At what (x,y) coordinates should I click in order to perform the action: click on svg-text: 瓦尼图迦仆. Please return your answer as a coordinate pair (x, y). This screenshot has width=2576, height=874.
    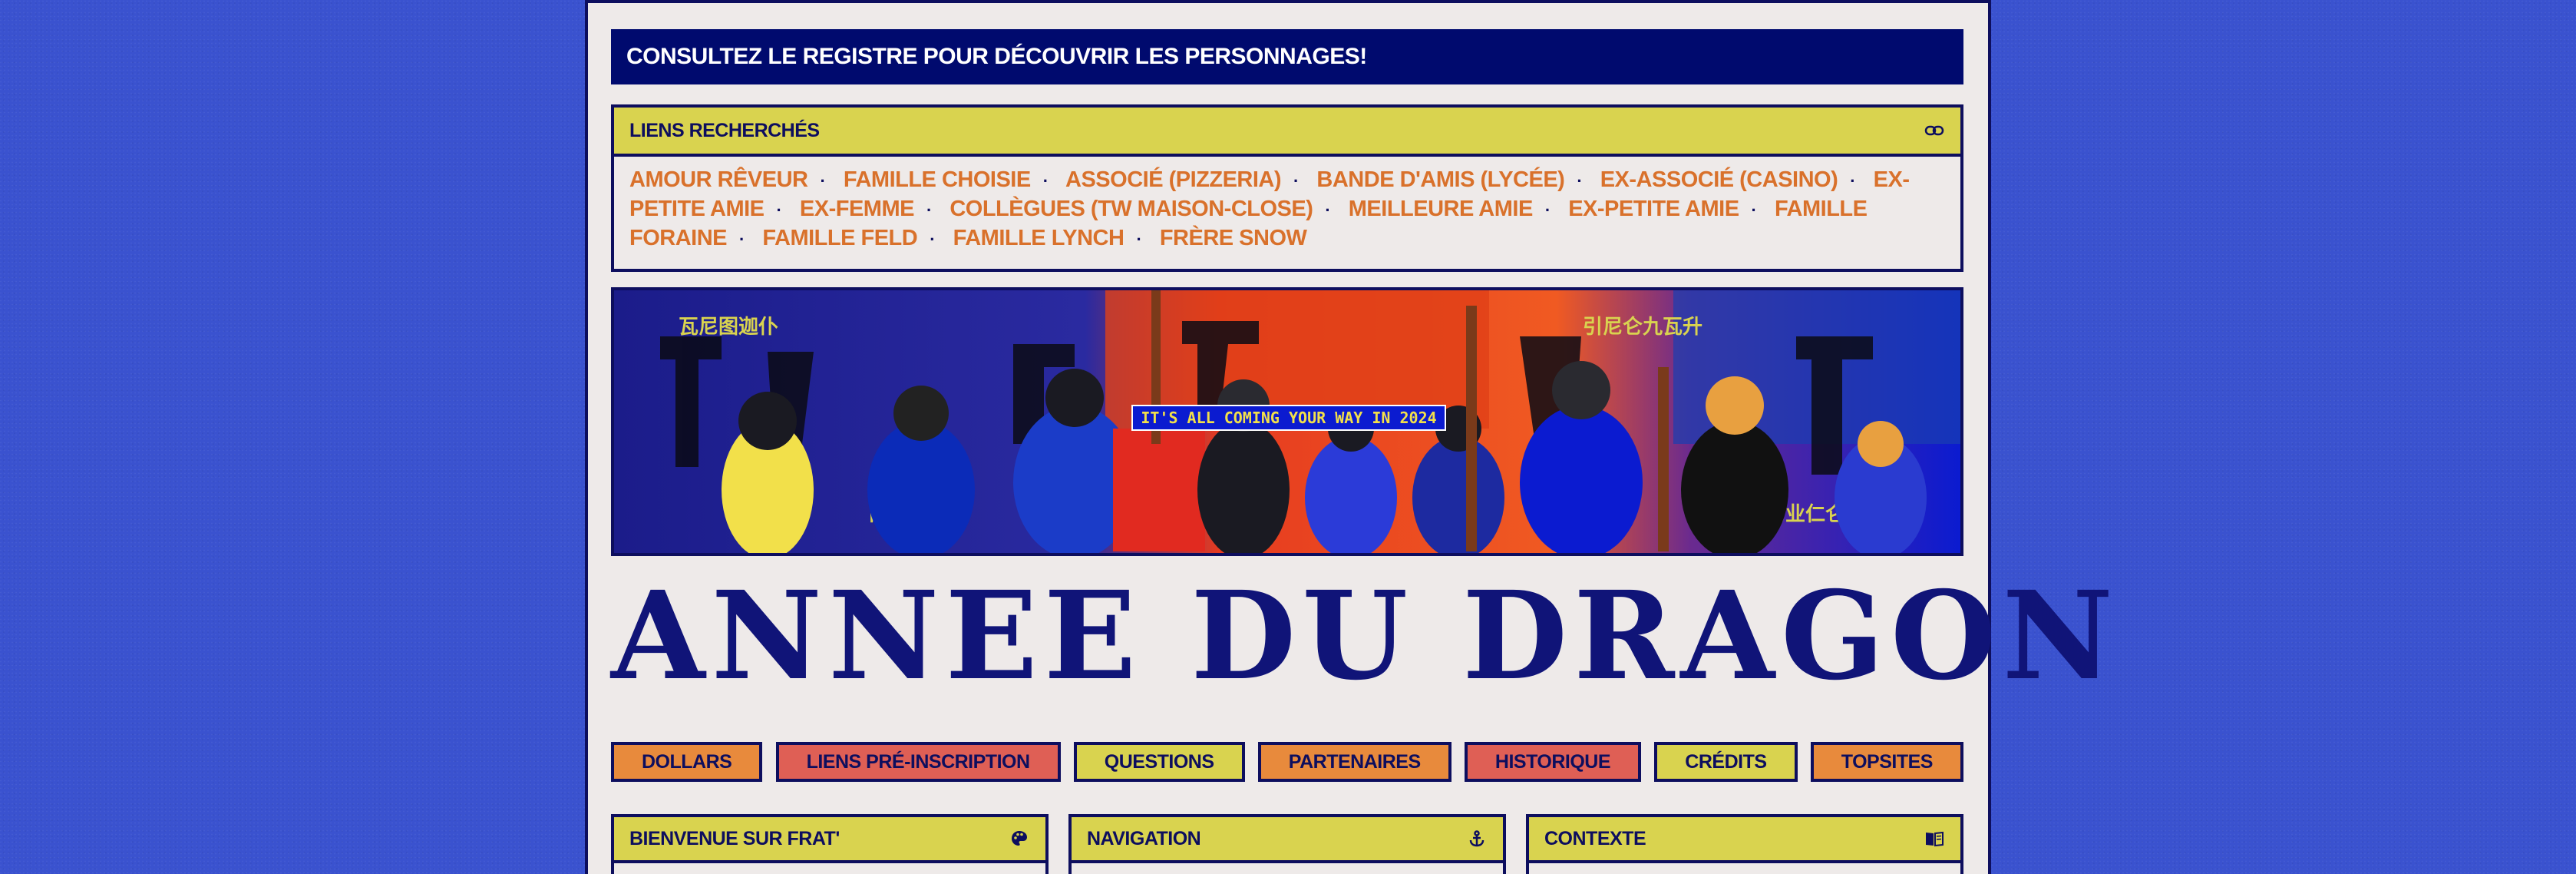
    Looking at the image, I should click on (728, 327).